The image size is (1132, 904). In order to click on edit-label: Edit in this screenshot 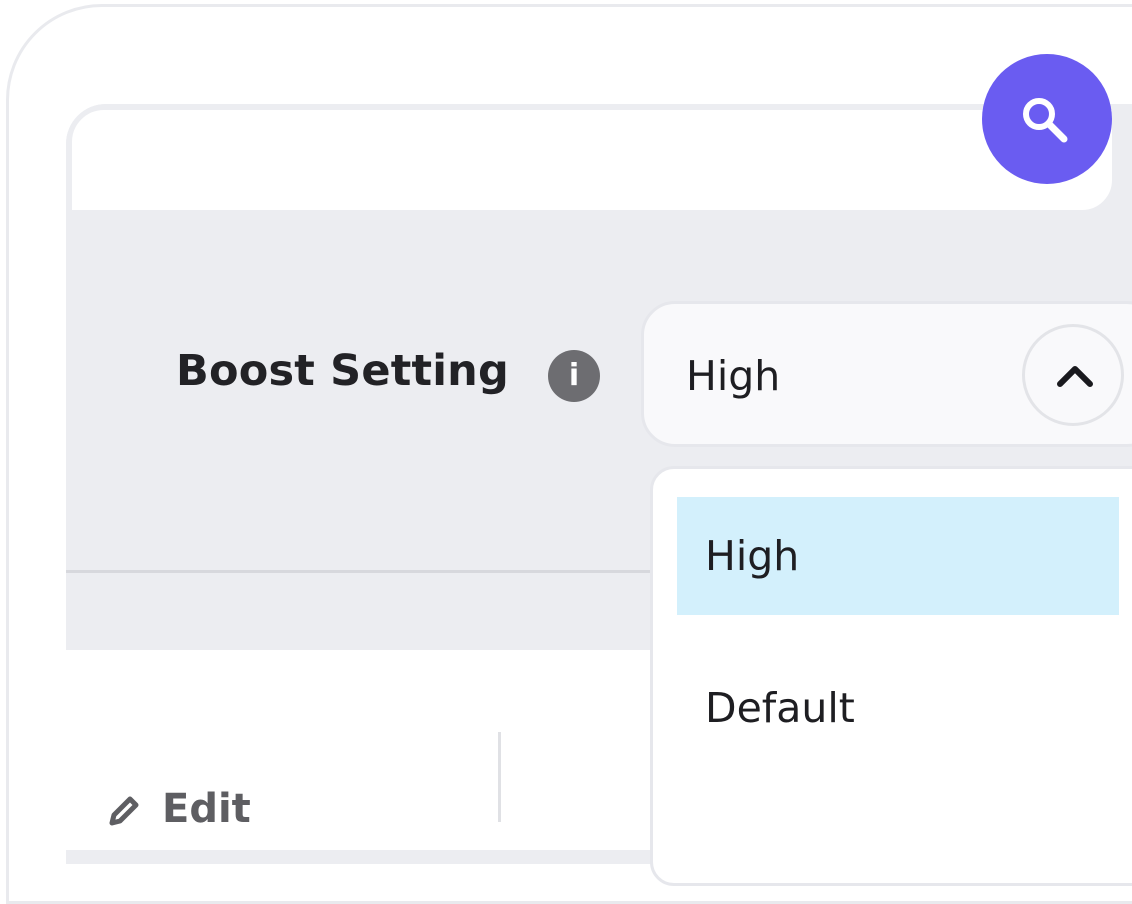, I will do `click(206, 809)`.